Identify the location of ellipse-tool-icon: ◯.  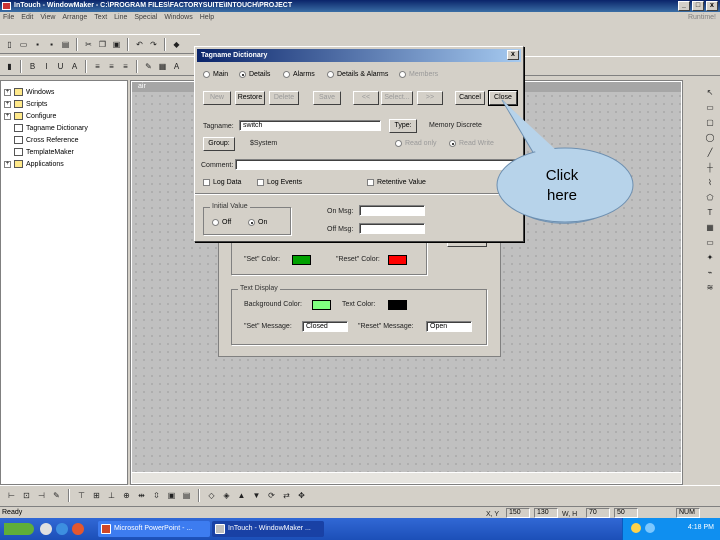
(710, 137).